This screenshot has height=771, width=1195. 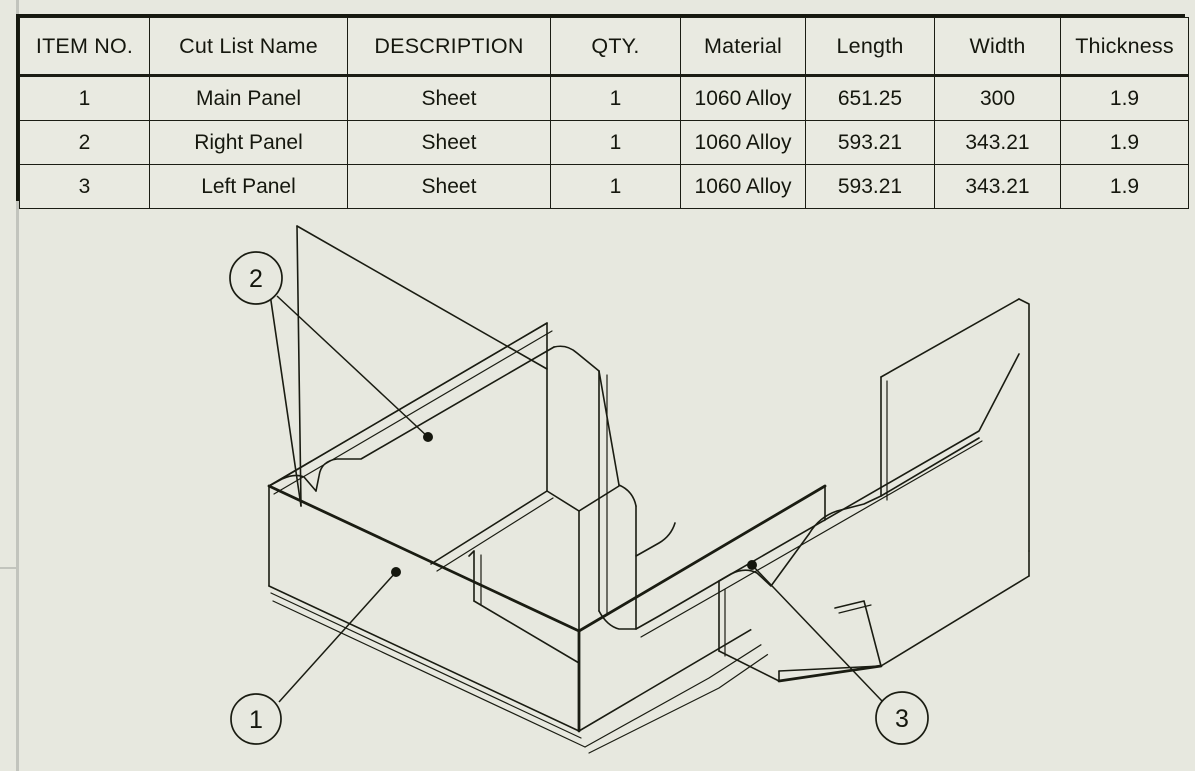 What do you see at coordinates (997, 98) in the screenshot?
I see `cell-width: 300` at bounding box center [997, 98].